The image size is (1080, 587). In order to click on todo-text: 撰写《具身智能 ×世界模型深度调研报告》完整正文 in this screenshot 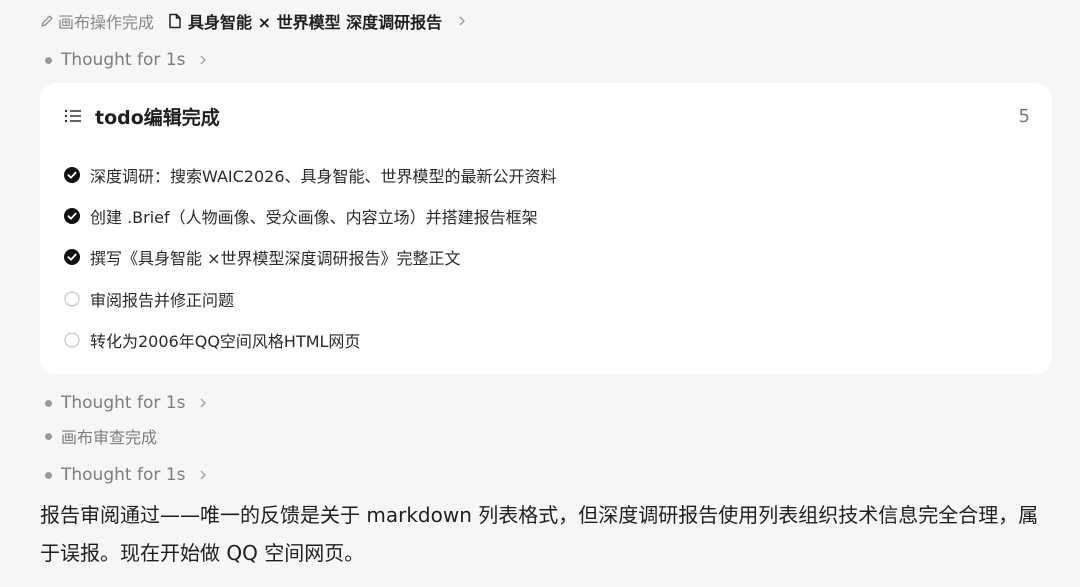, I will do `click(275, 258)`.